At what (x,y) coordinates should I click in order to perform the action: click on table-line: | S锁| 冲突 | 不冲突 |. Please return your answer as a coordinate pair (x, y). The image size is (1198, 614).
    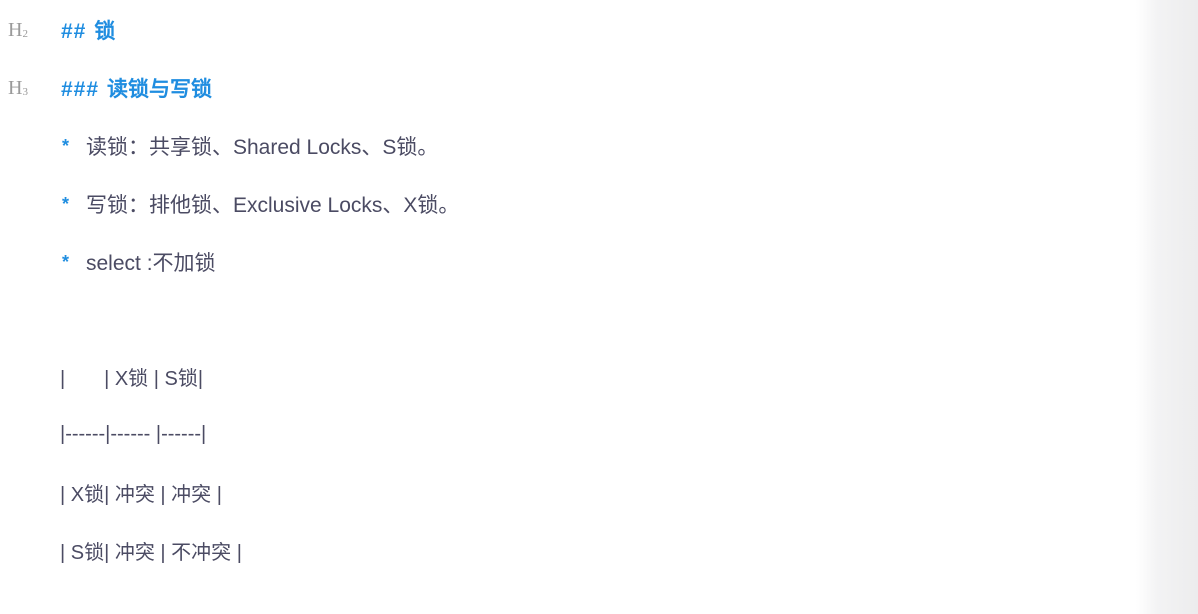
    Looking at the image, I should click on (570, 550).